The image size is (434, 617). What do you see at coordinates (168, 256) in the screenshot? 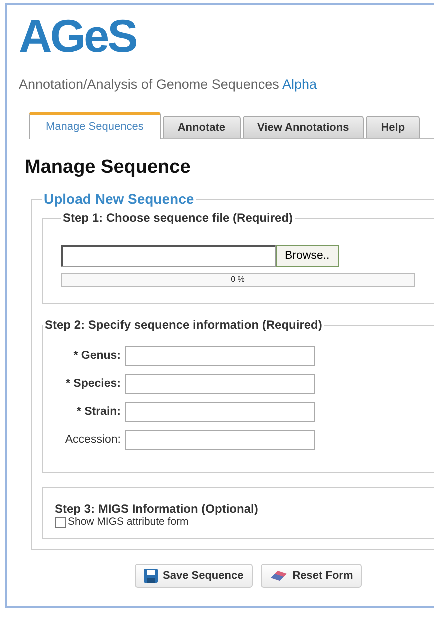
I see `file-input-field` at bounding box center [168, 256].